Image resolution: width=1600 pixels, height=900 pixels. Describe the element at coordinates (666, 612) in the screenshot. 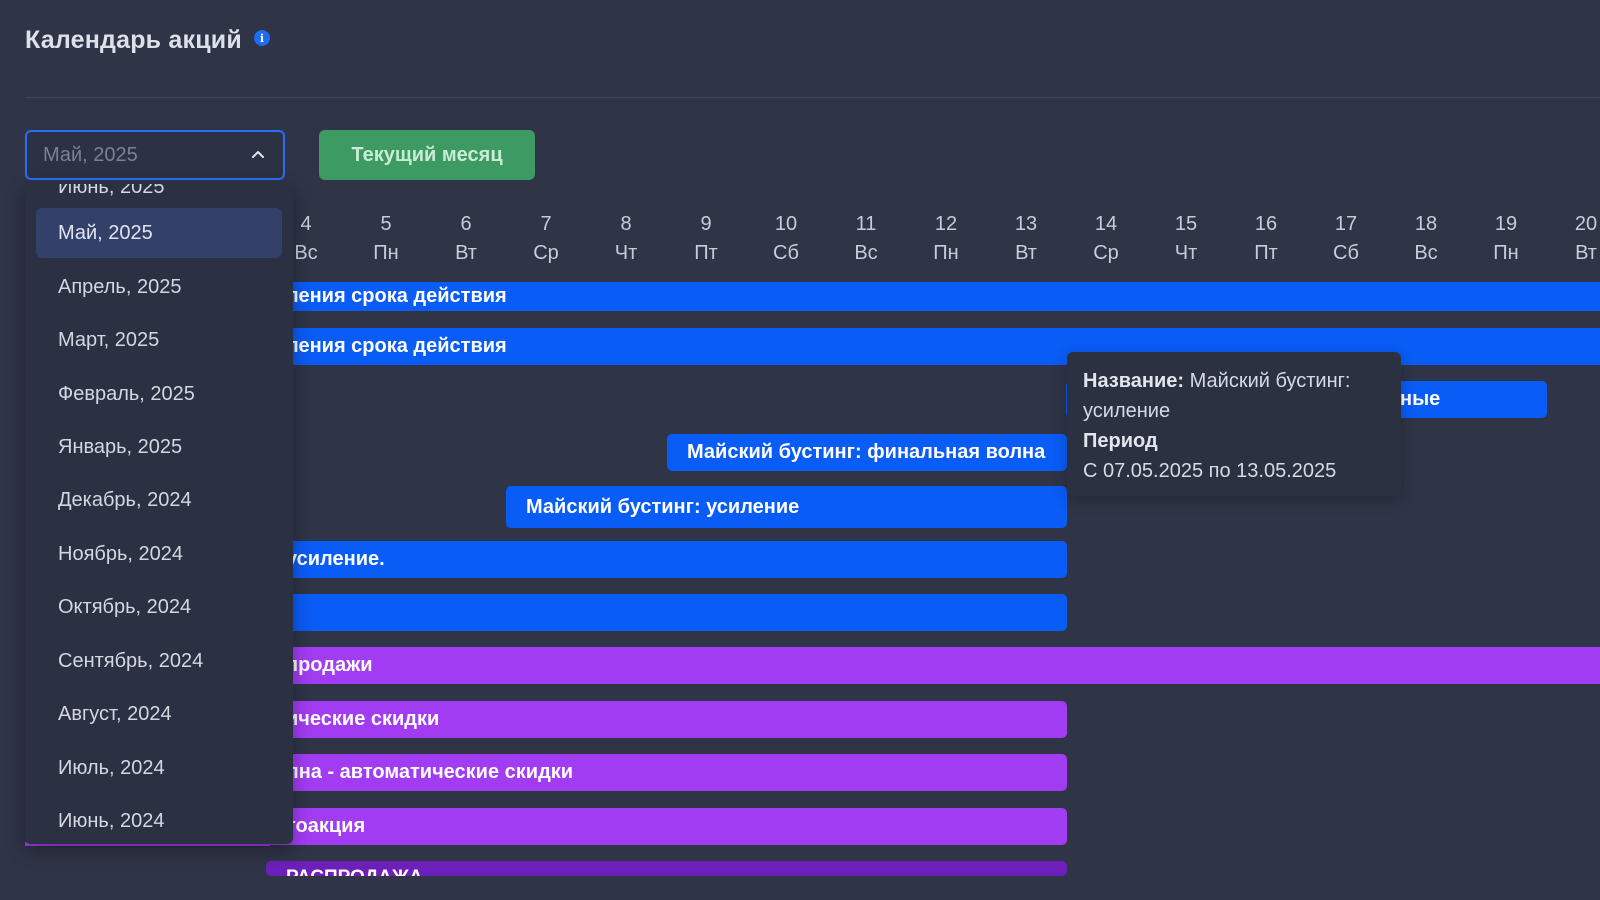

I see `promo-bar` at that location.